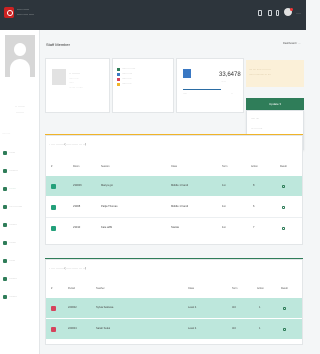  Describe the element at coordinates (20, 226) in the screenshot. I see `sidebar-item-5: ·········` at that location.